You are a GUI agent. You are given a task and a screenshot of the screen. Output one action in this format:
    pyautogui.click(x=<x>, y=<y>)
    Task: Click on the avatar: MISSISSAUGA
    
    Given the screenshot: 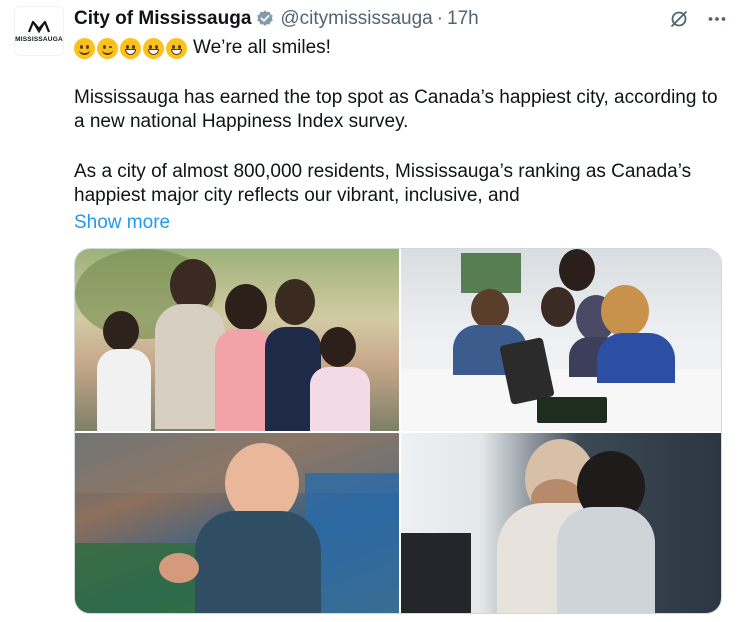 What is the action you would take?
    pyautogui.click(x=39, y=31)
    